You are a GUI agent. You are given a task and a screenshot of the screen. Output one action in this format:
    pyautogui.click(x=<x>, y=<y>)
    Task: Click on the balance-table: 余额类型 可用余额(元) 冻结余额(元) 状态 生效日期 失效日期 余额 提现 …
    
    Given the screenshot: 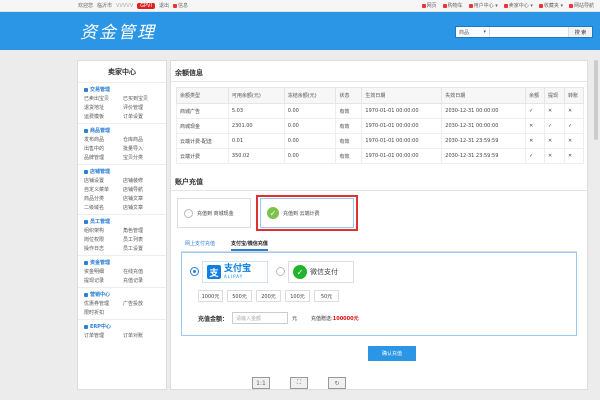 What is the action you would take?
    pyautogui.click(x=380, y=125)
    